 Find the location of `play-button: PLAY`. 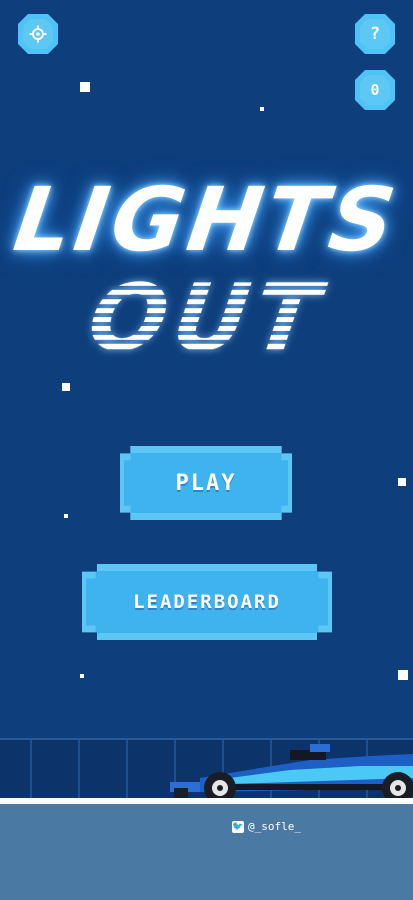

play-button: PLAY is located at coordinates (206, 483).